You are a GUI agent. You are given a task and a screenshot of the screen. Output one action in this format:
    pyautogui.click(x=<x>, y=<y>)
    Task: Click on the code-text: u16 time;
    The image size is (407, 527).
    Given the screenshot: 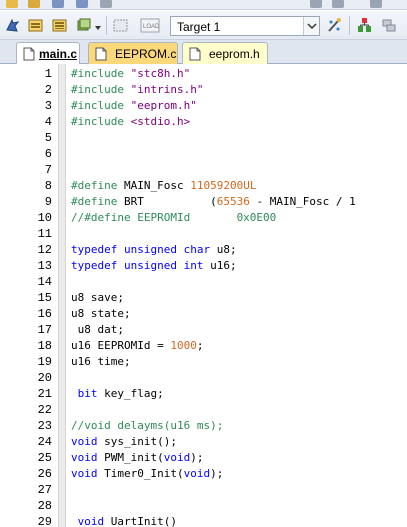 What is the action you would take?
    pyautogui.click(x=101, y=362)
    